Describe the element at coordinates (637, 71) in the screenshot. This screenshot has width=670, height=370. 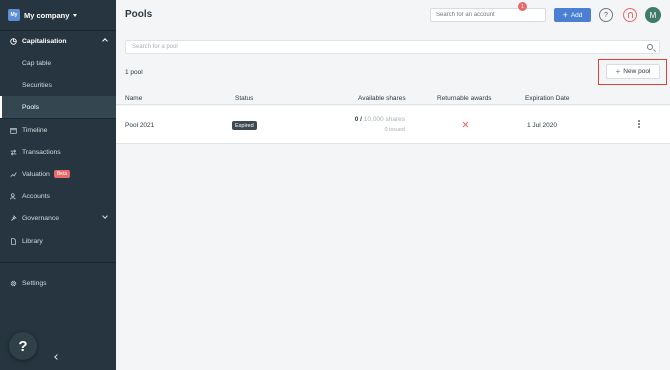
I see `new-pool-label: New pool` at that location.